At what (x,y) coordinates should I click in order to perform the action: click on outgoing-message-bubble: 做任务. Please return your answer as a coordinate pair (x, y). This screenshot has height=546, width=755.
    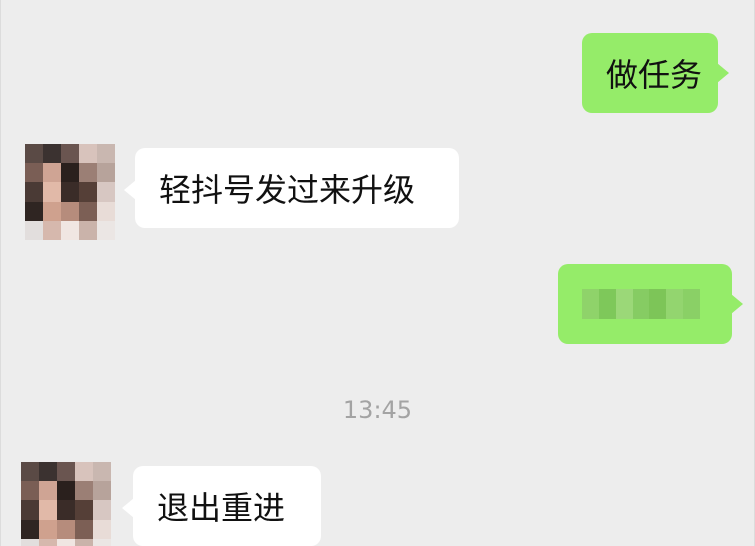
    Looking at the image, I should click on (650, 73).